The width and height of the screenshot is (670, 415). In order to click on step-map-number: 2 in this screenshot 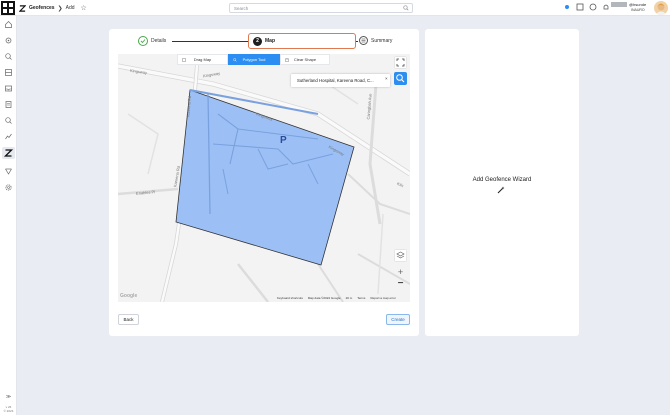, I will do `click(257, 41)`.